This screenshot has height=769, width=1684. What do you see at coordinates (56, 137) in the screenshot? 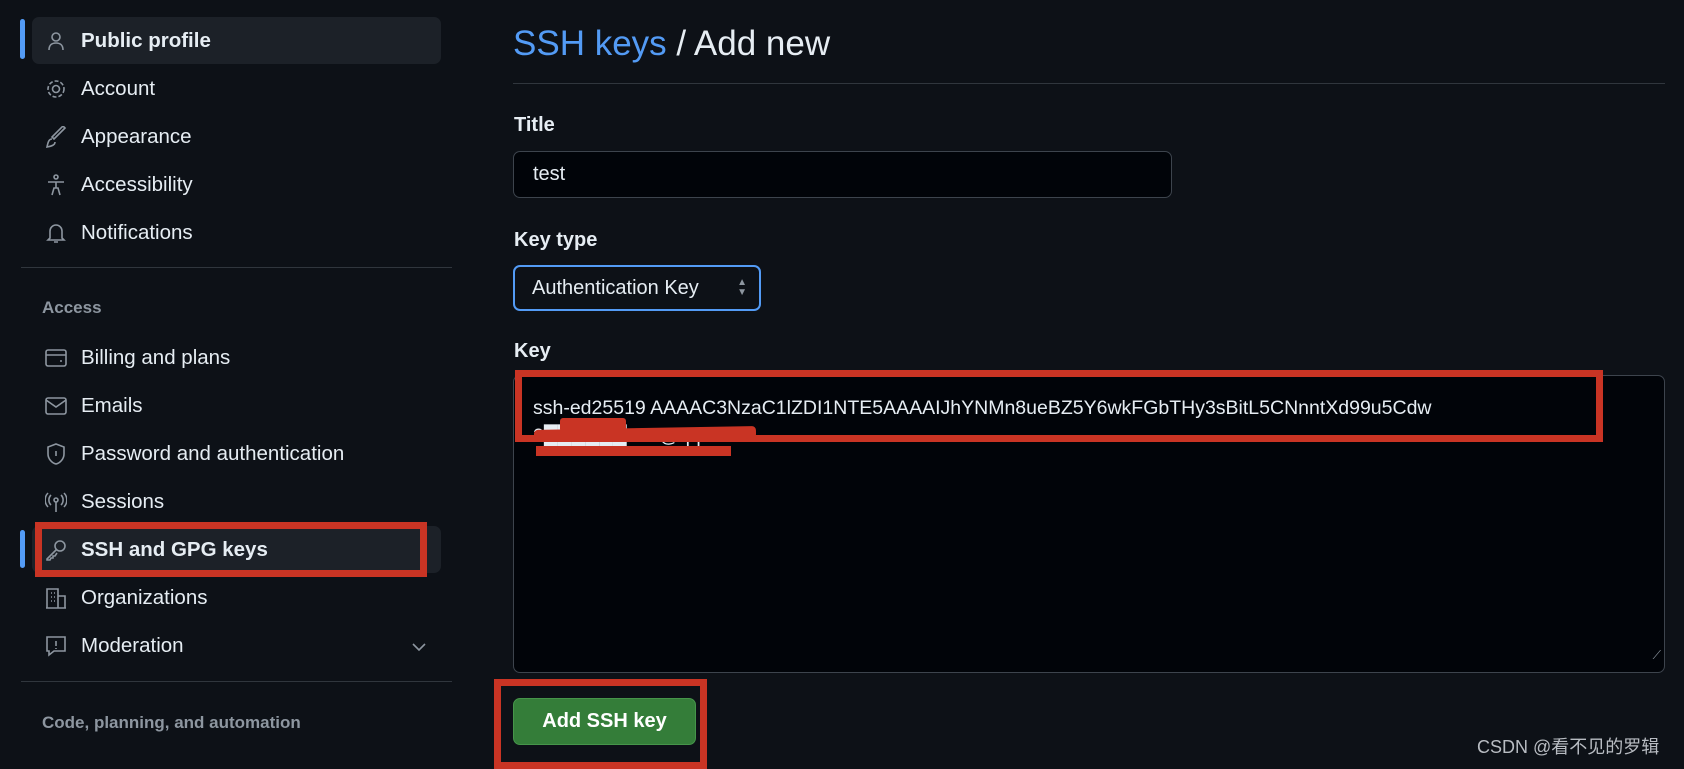
I see `paintbrush-icon` at bounding box center [56, 137].